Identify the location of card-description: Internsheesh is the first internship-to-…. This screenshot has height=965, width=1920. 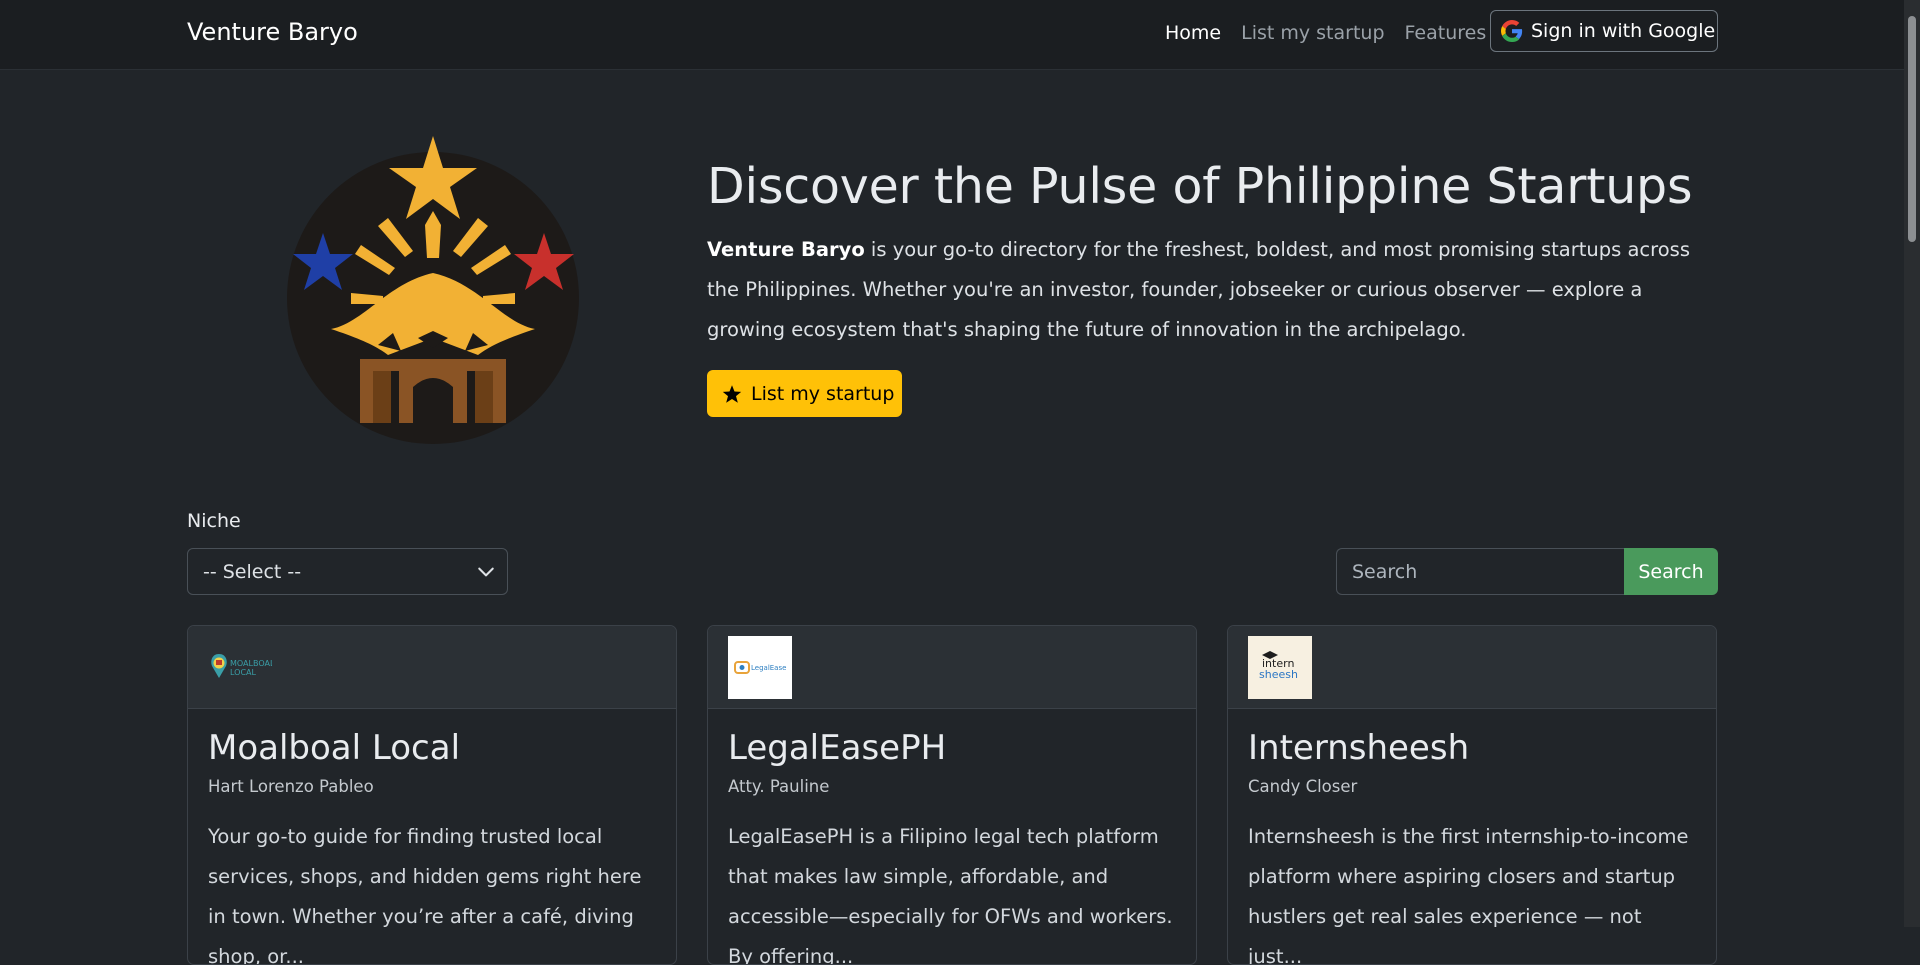
(1468, 895).